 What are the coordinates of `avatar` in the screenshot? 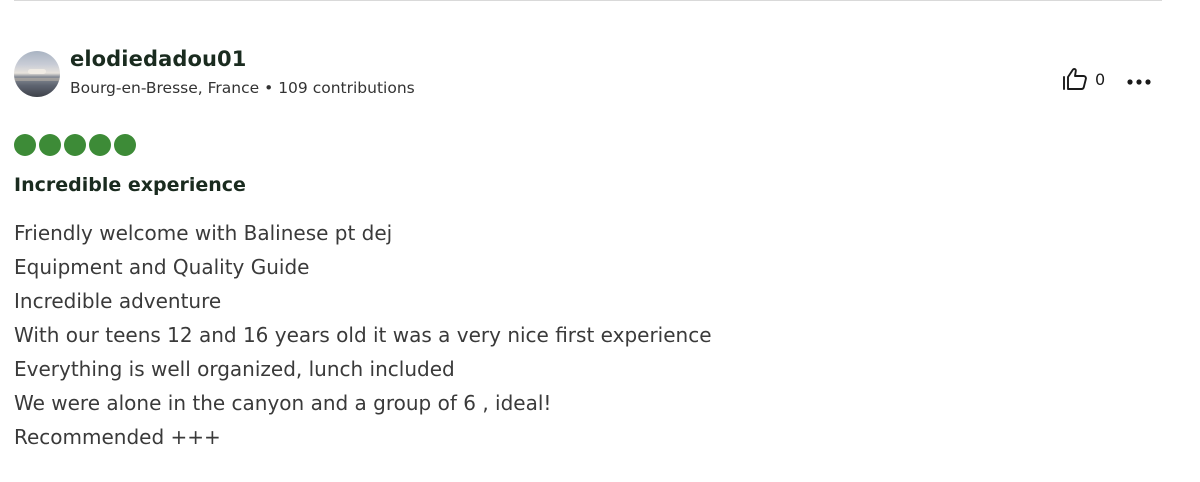 It's located at (37, 74).